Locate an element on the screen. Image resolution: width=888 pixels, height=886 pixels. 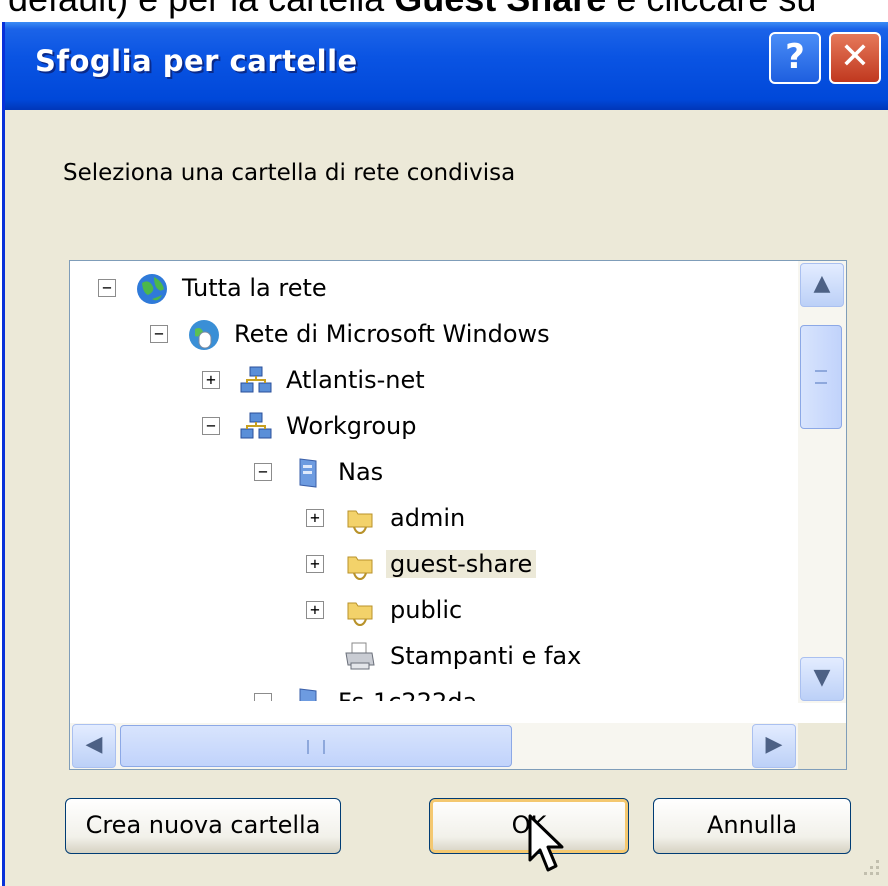
vertical-scroll-thumb is located at coordinates (821, 377).